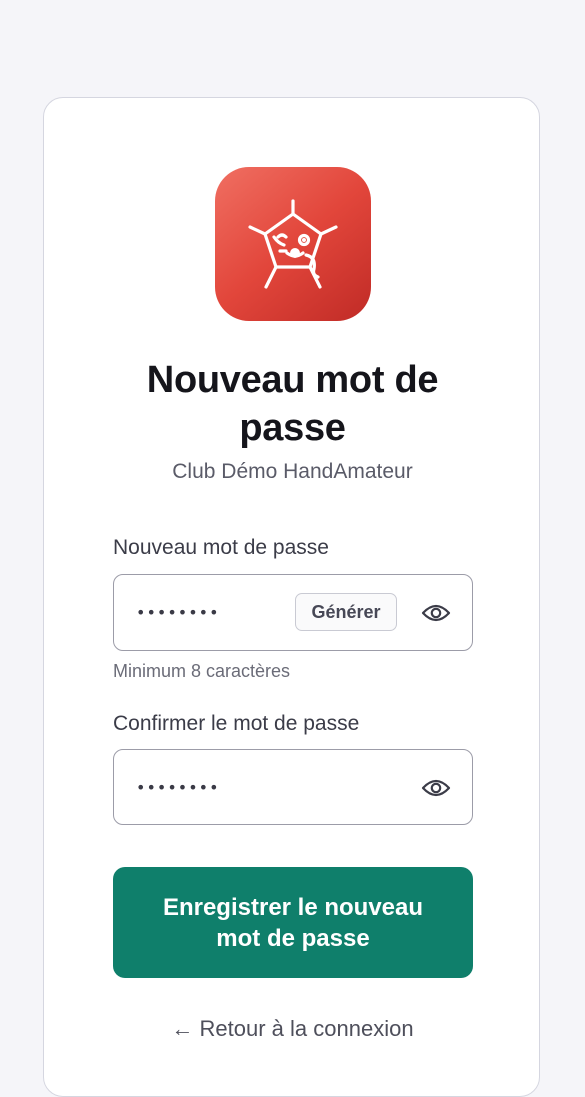 This screenshot has height=1097, width=585. I want to click on page-title: Nouveau mot de passe, so click(292, 404).